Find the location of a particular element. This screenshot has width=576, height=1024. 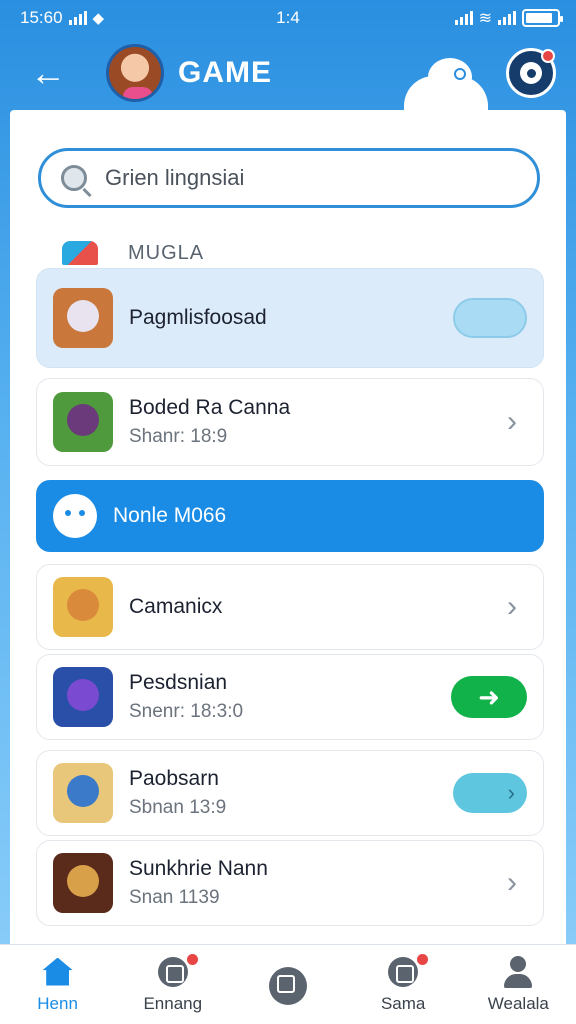

nav-label: Wealala is located at coordinates (518, 1003).